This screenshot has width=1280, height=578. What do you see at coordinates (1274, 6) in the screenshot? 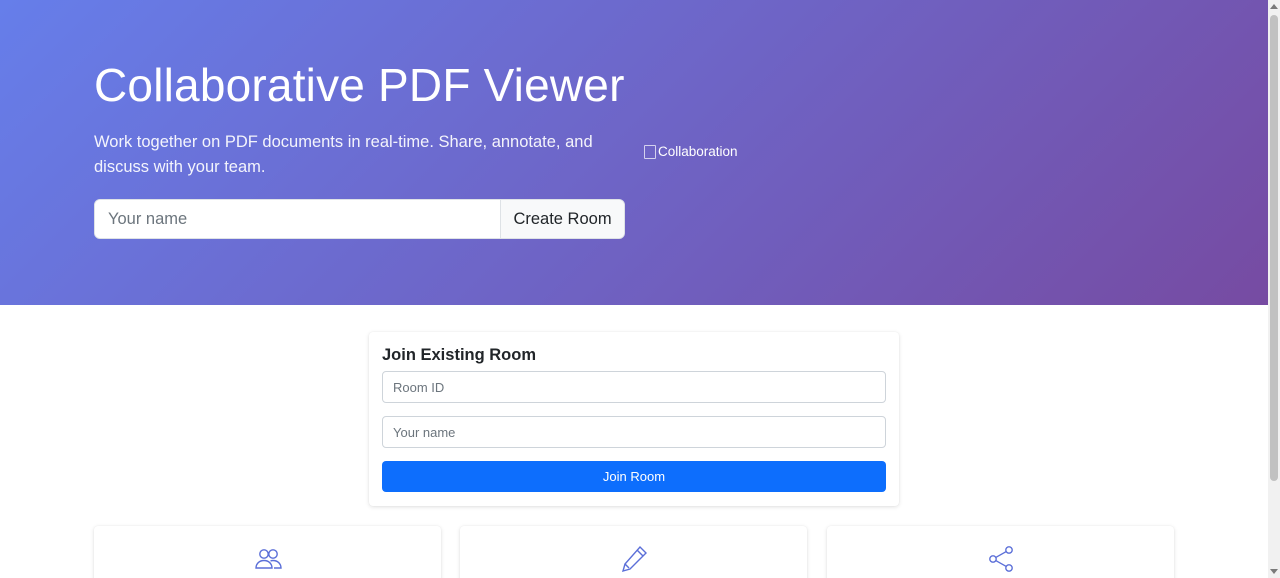
I see `scroll-up-arrow-icon` at bounding box center [1274, 6].